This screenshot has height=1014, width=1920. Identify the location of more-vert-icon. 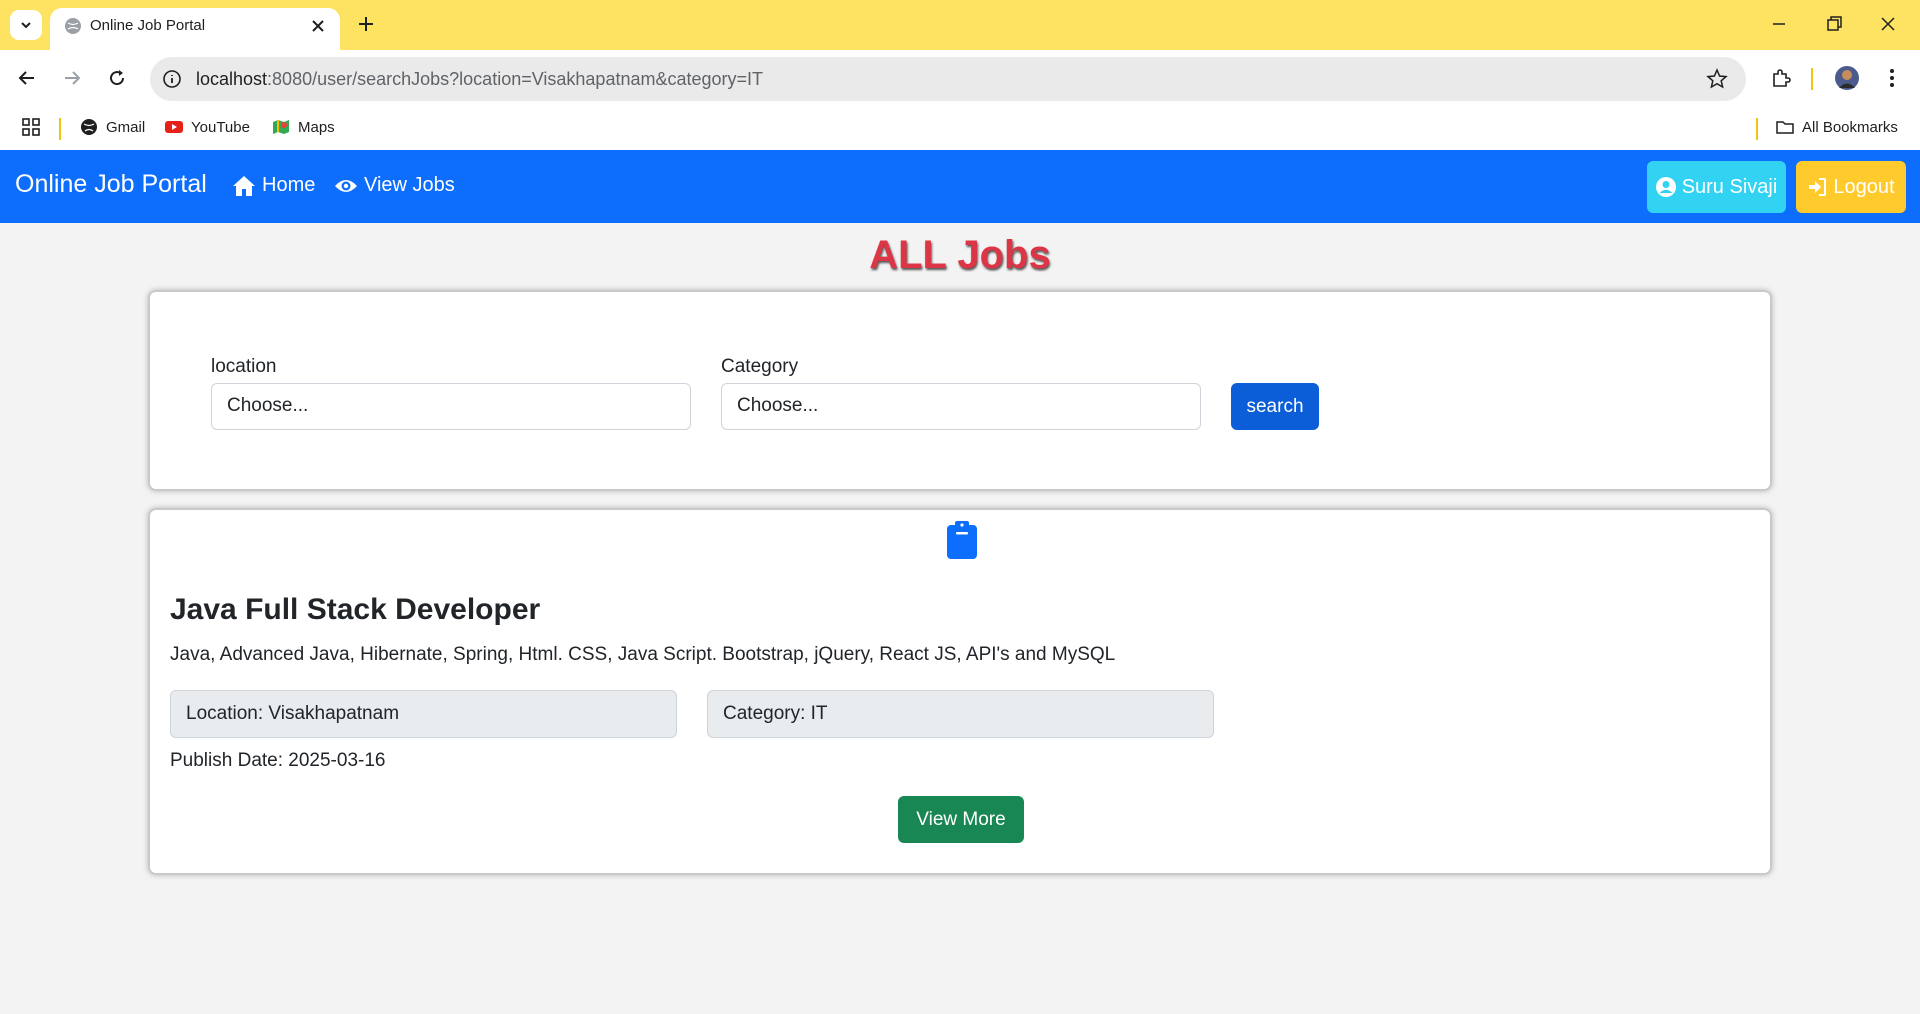
(1892, 78).